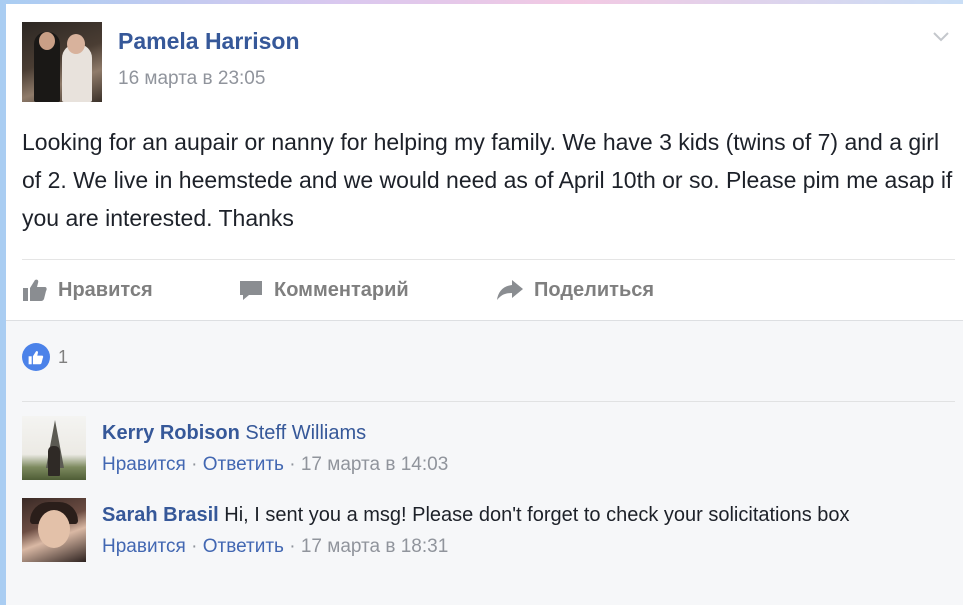  Describe the element at coordinates (374, 464) in the screenshot. I see `comment-timestamp: 17 марта в 14:03` at that location.